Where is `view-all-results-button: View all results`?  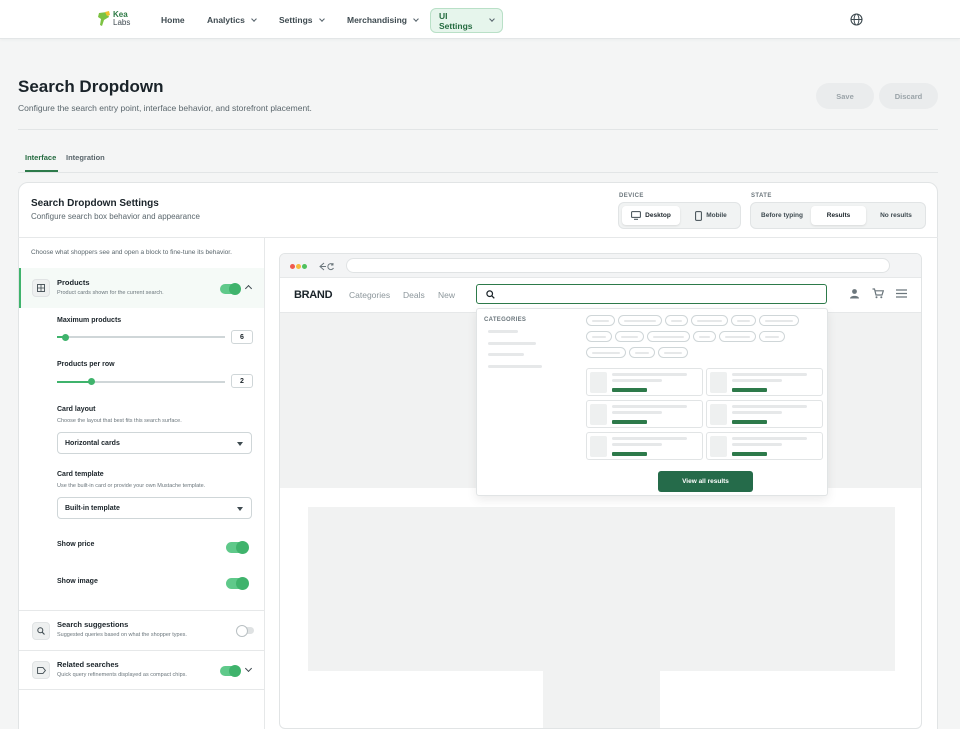 view-all-results-button: View all results is located at coordinates (705, 481).